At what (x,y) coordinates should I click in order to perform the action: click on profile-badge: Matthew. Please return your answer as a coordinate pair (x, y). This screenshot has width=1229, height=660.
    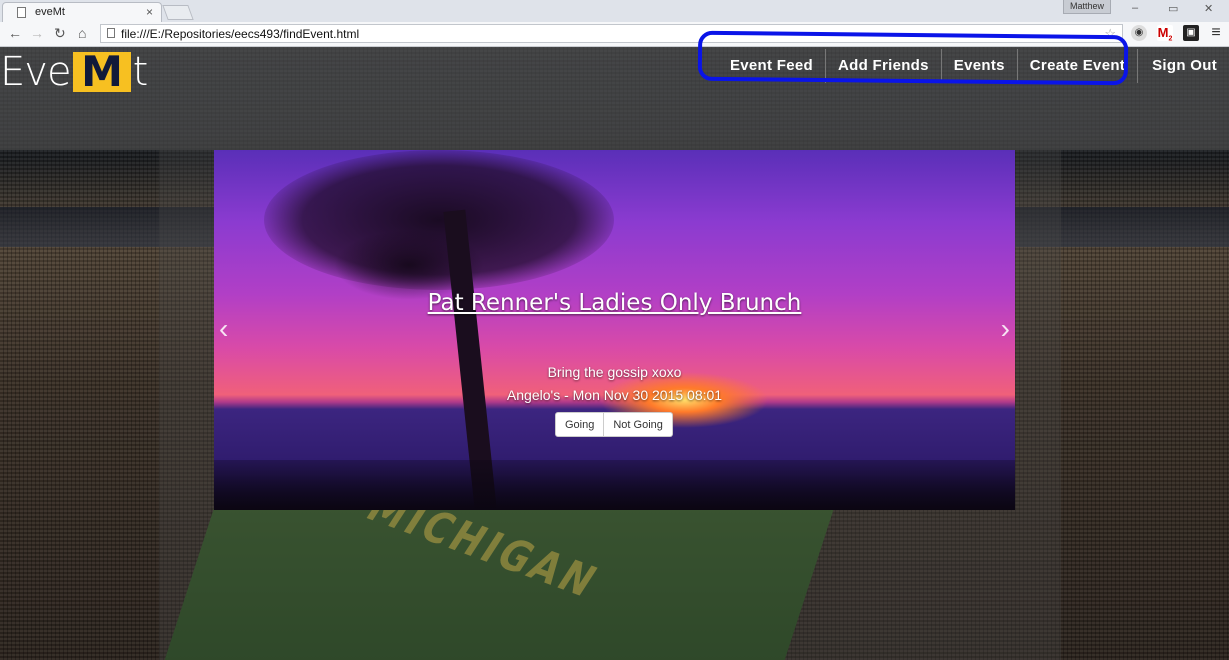
    Looking at the image, I should click on (1087, 7).